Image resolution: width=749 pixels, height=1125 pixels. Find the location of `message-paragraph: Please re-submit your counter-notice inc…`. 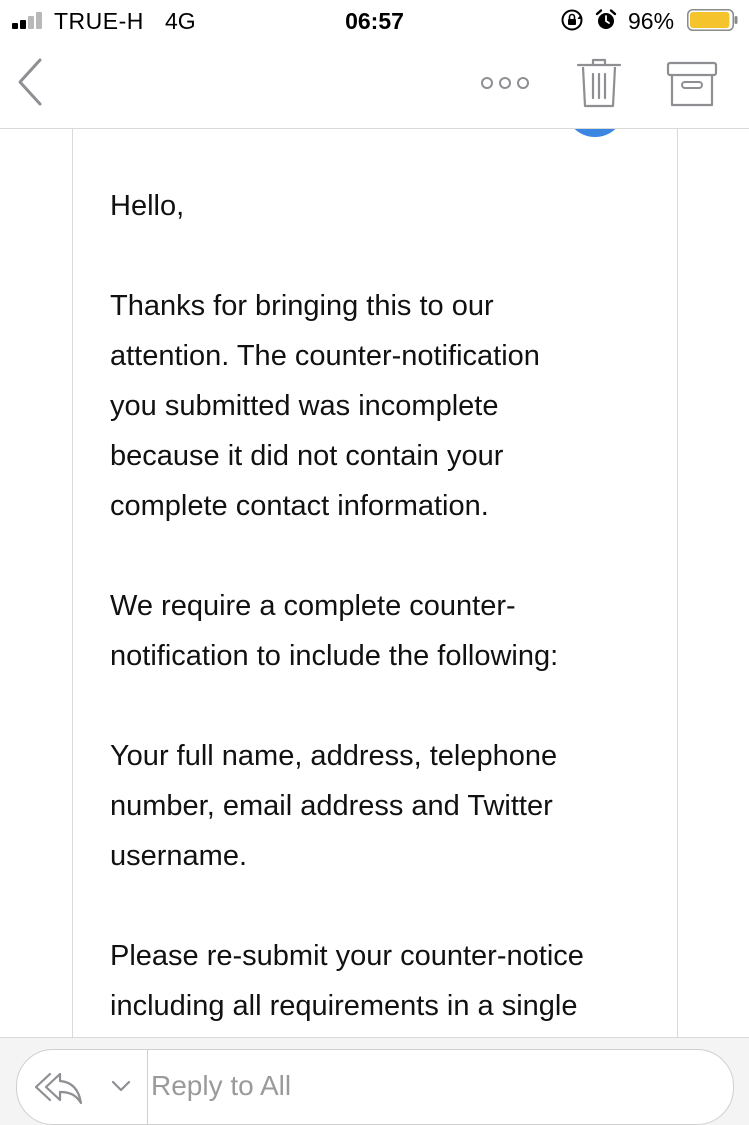

message-paragraph: Please re-submit your counter-notice inc… is located at coordinates (347, 981).